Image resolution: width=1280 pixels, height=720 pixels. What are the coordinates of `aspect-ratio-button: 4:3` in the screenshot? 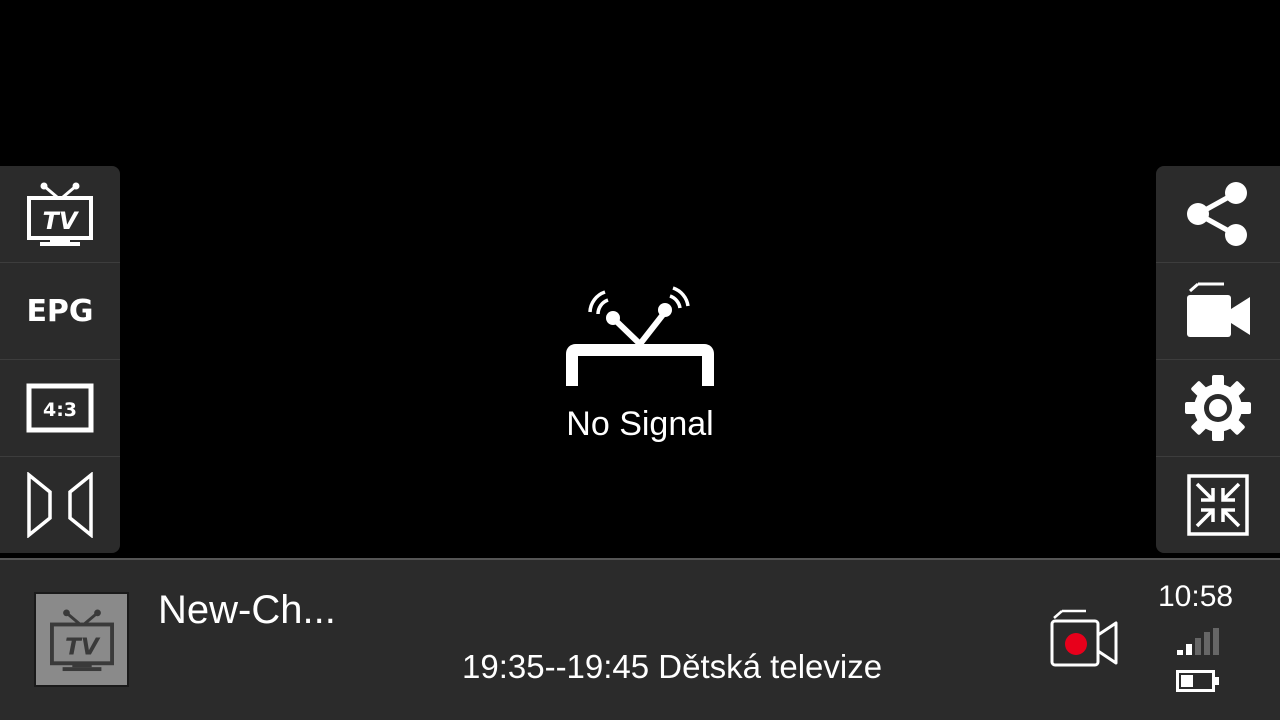 It's located at (60, 408).